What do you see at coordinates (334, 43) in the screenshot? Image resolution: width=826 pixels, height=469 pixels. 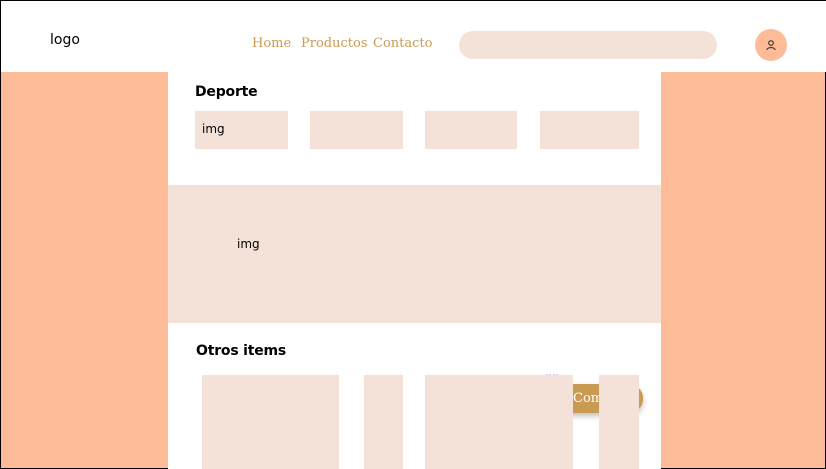 I see `nav-productos: Productos` at bounding box center [334, 43].